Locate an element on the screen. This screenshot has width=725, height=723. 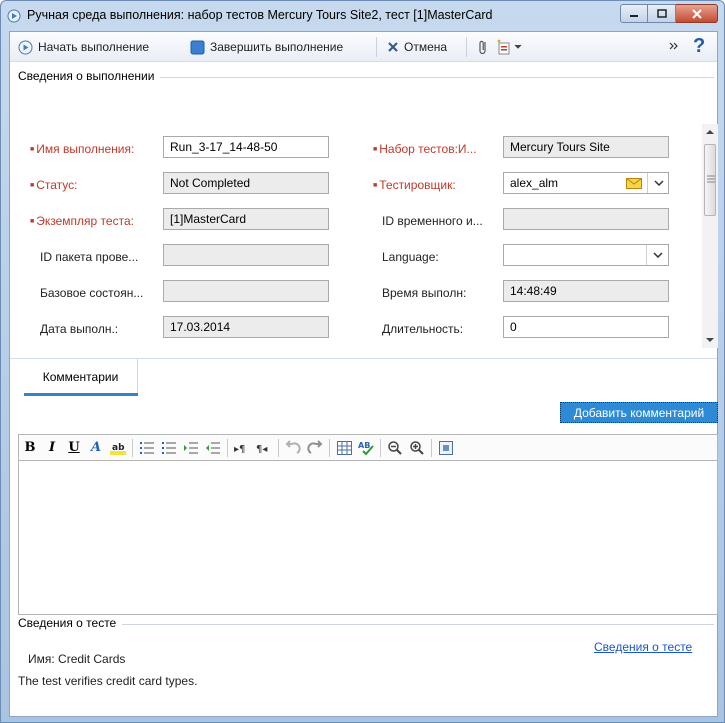
tester-label: Тестировщик: is located at coordinates (414, 185).